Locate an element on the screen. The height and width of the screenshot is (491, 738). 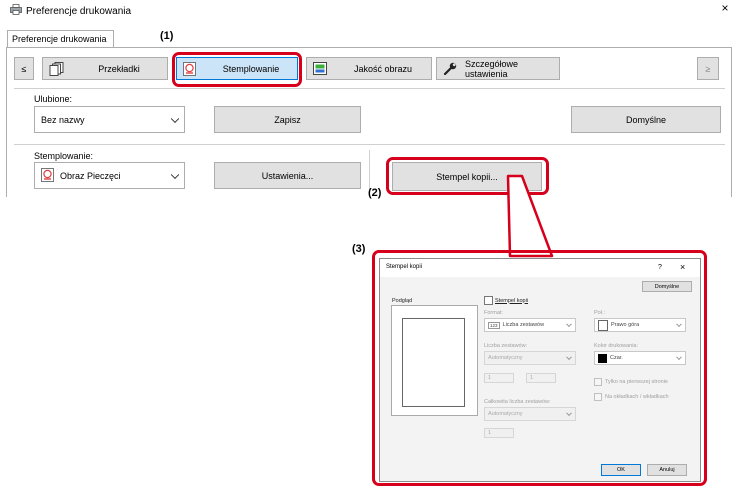
preview-page is located at coordinates (433, 362).